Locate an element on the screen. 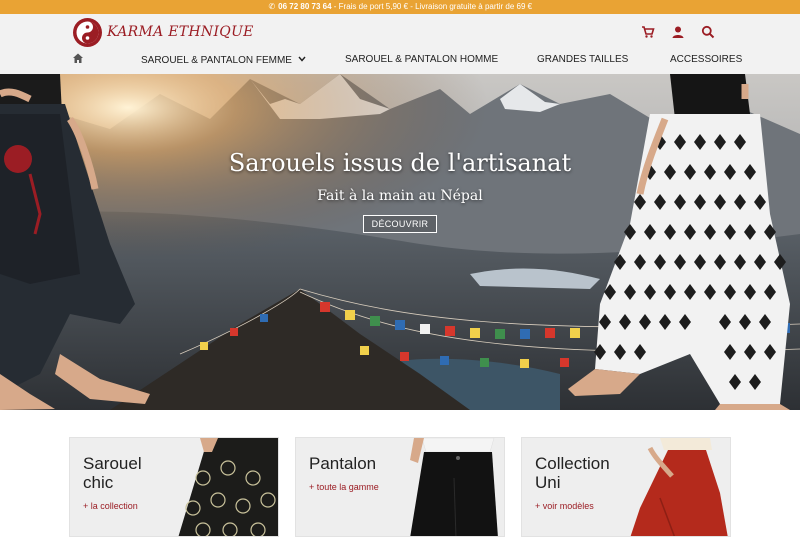 The width and height of the screenshot is (800, 537). category-card-collection-uni: Collection Uni + voir modèles is located at coordinates (626, 487).